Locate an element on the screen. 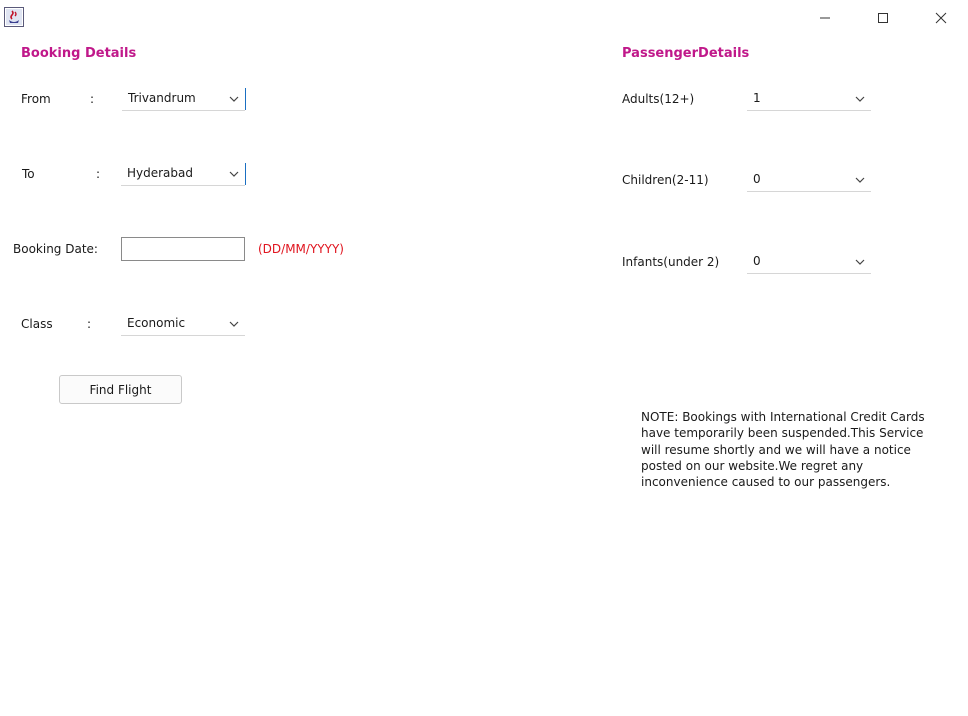 This screenshot has width=968, height=716. from-combobox: Trivandrum is located at coordinates (184, 99).